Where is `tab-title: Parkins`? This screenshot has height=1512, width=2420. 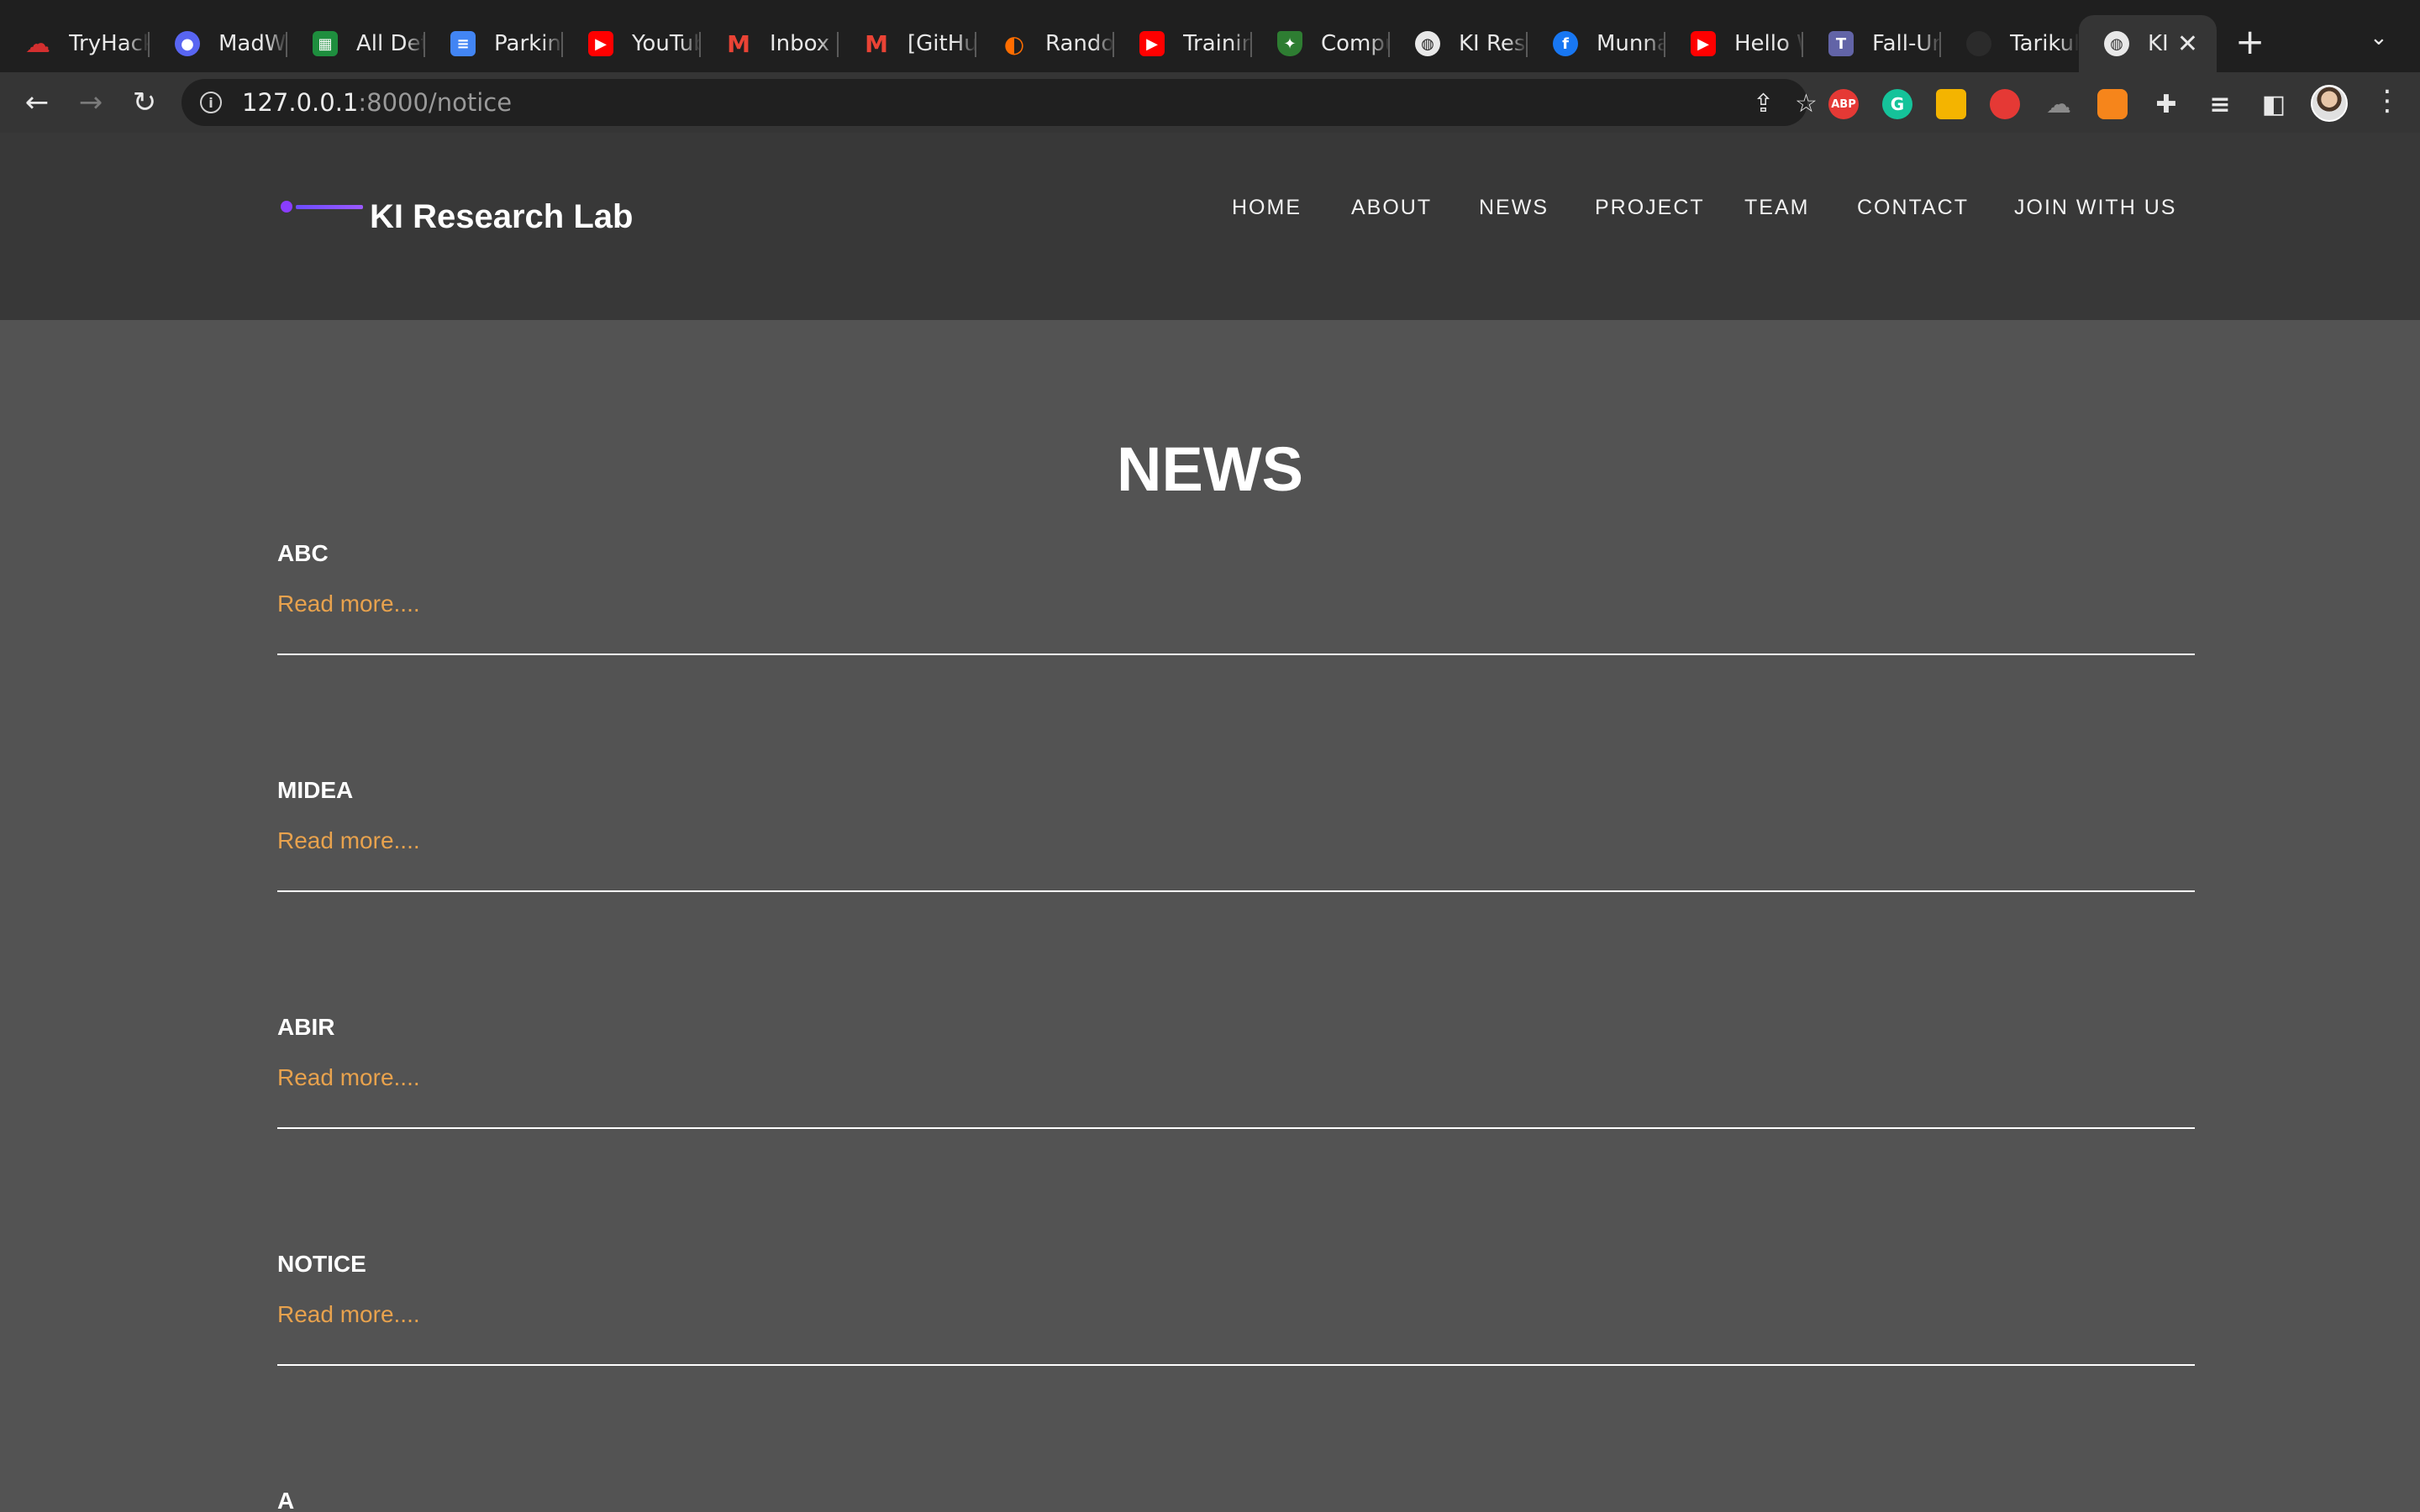
tab-title: Parkins is located at coordinates (528, 43).